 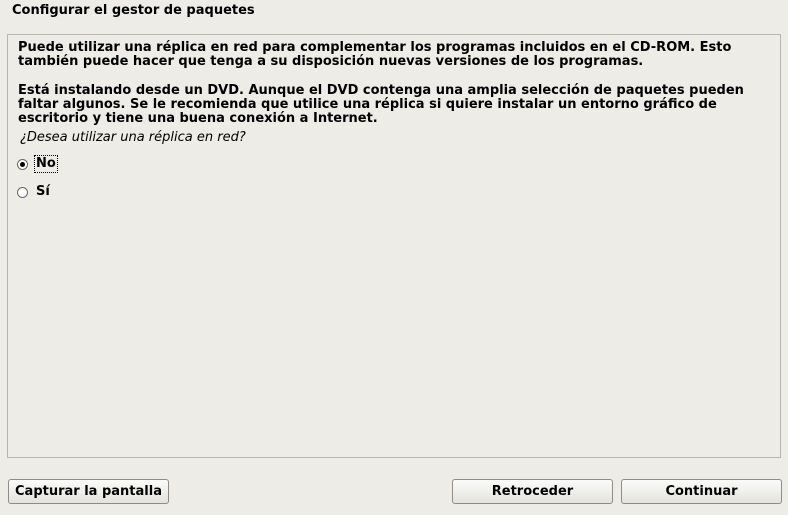 What do you see at coordinates (701, 491) in the screenshot?
I see `continue-button: Continuar` at bounding box center [701, 491].